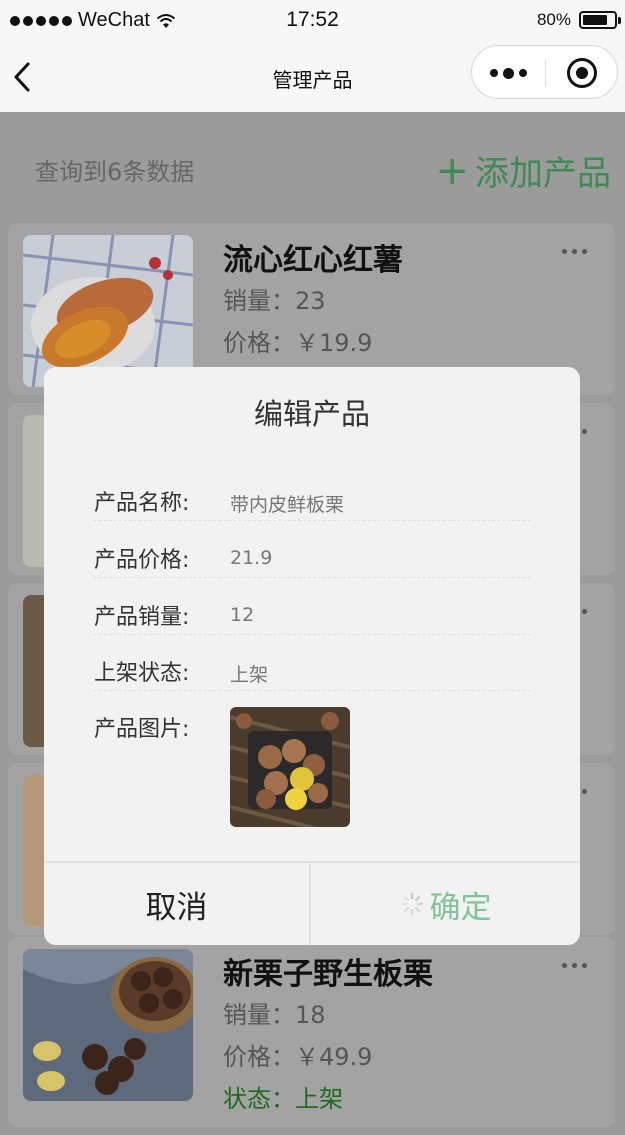 The height and width of the screenshot is (1135, 625). What do you see at coordinates (298, 1057) in the screenshot?
I see `product-price: 价格：￥49.9` at bounding box center [298, 1057].